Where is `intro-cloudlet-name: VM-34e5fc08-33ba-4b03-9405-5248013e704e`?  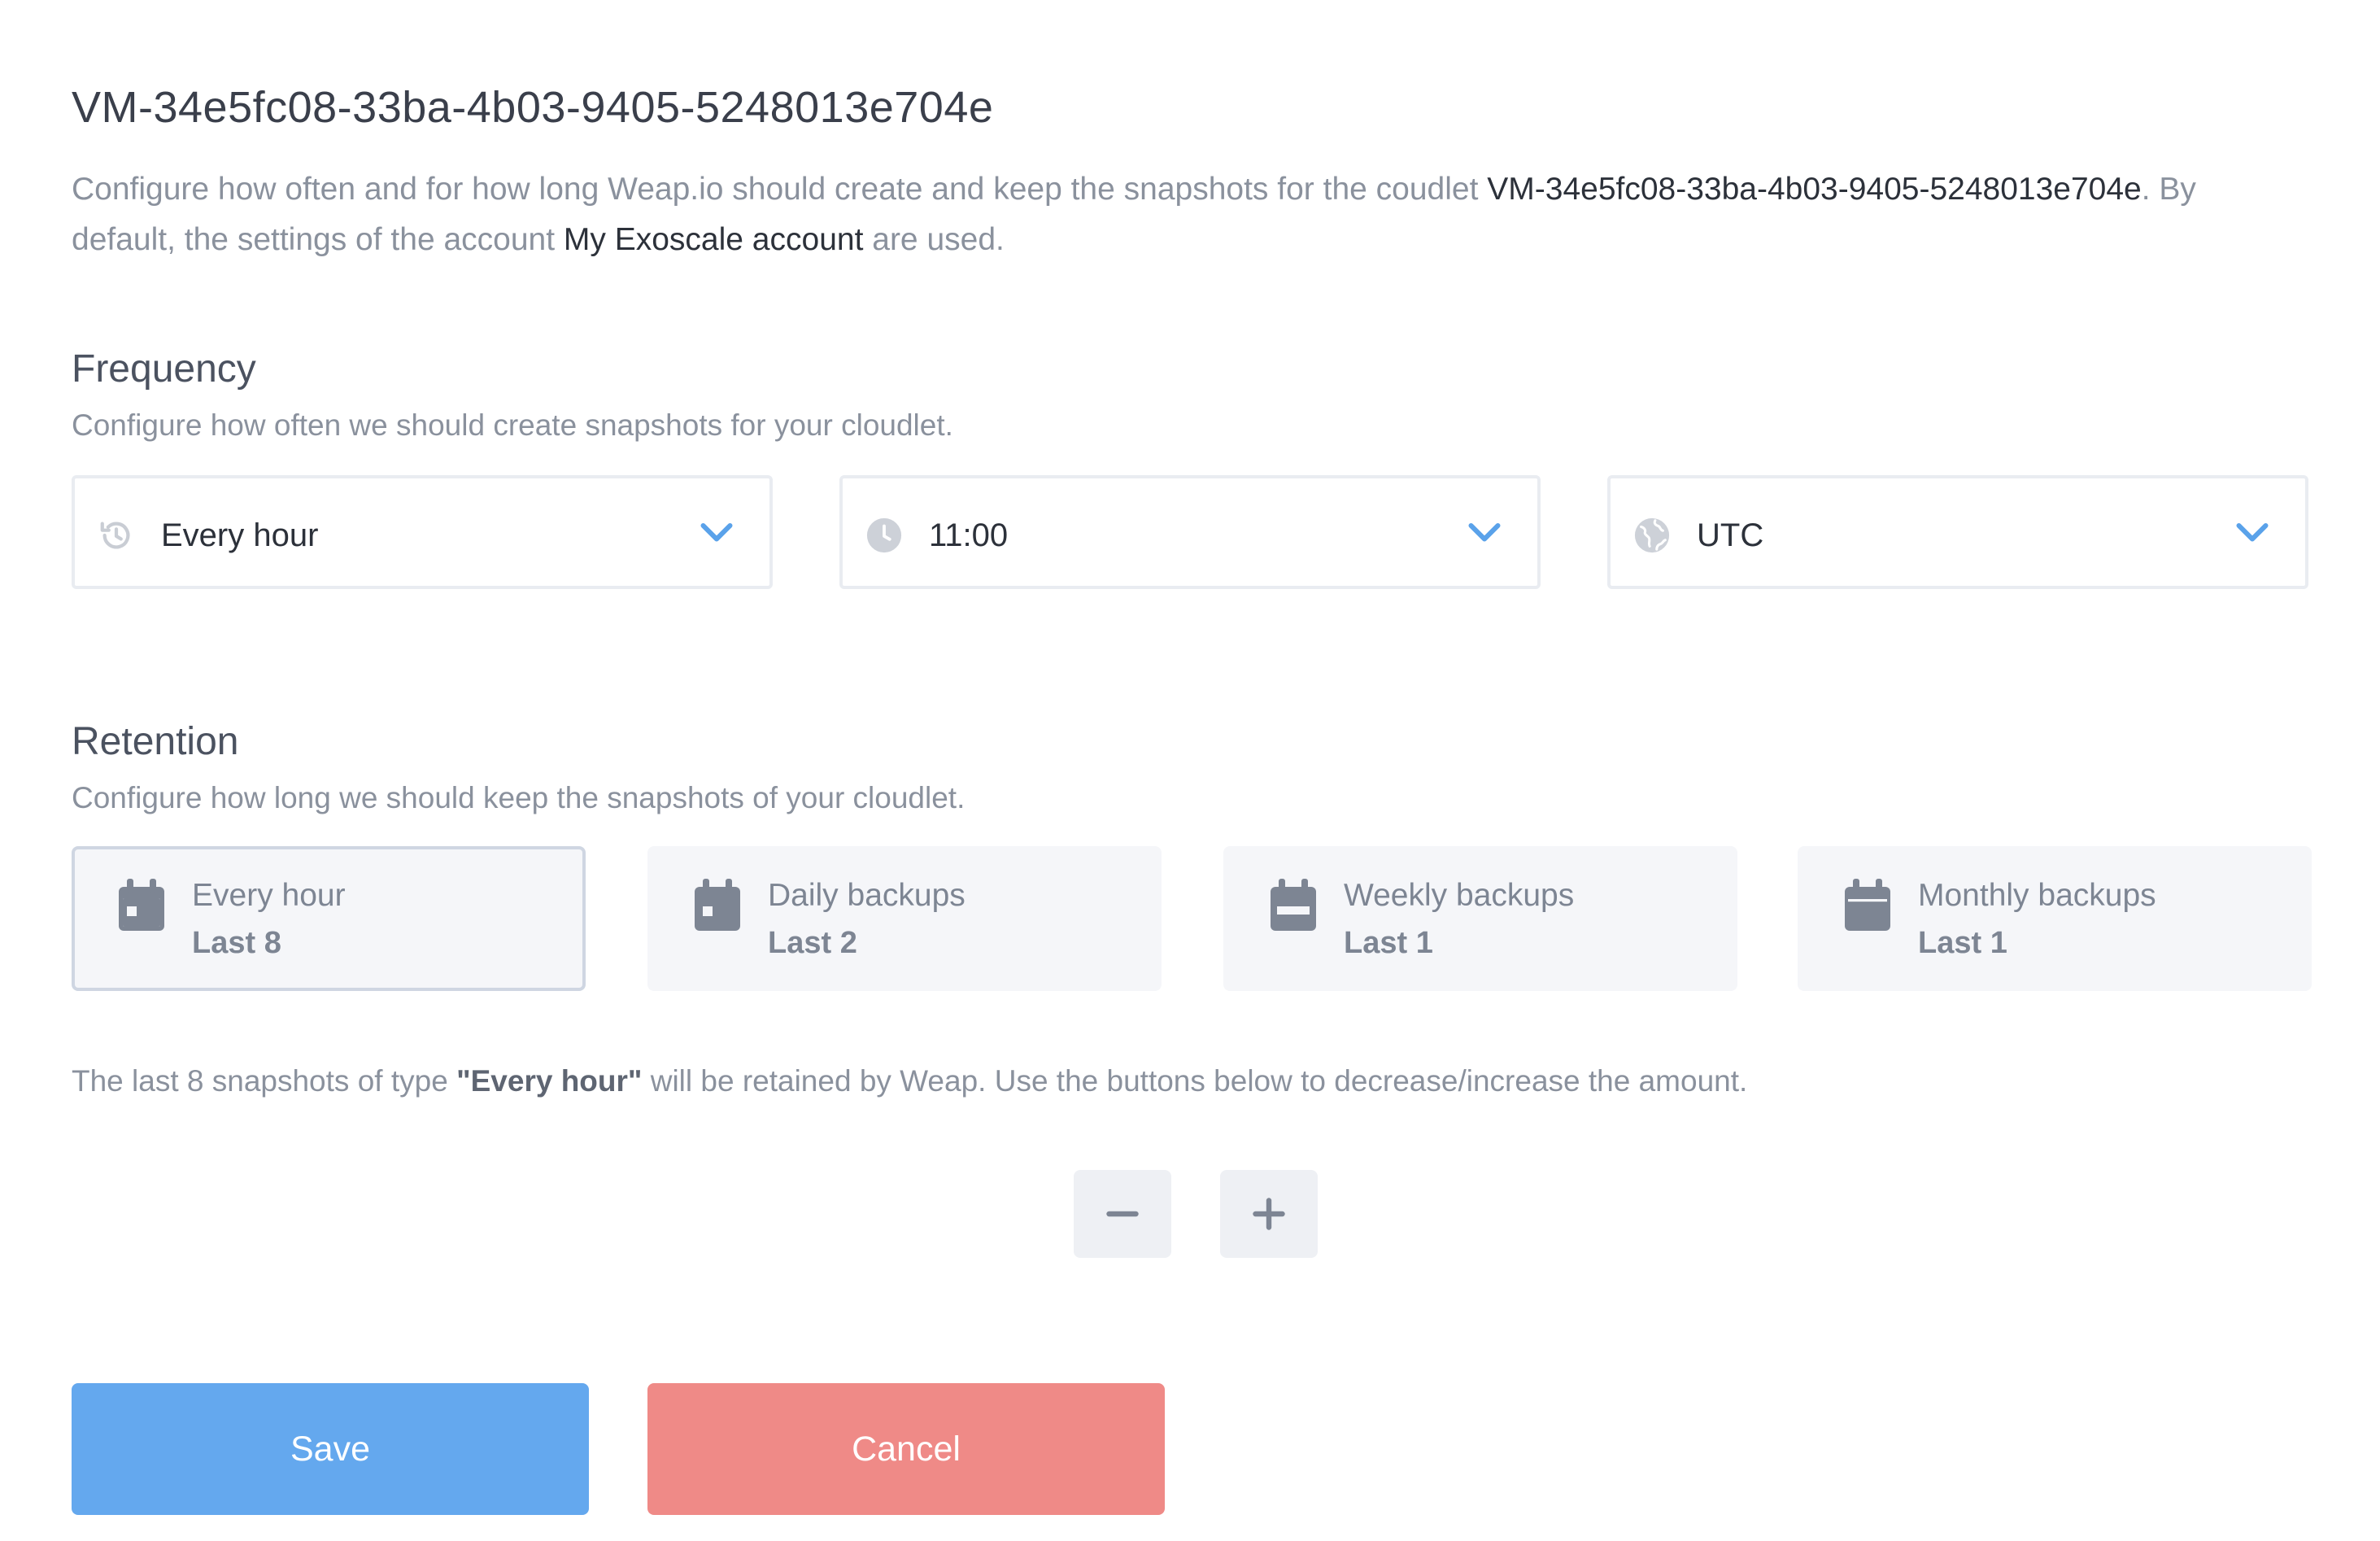
intro-cloudlet-name: VM-34e5fc08-33ba-4b03-9405-5248013e704e is located at coordinates (1814, 189).